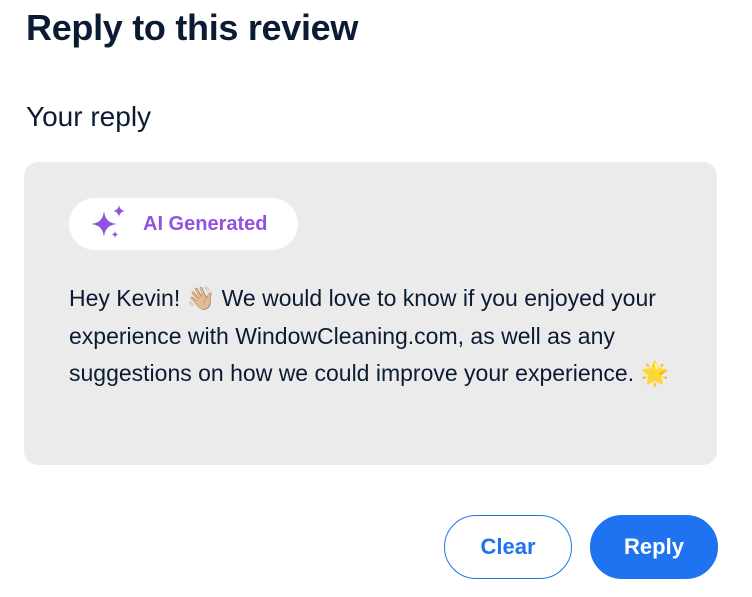  What do you see at coordinates (201, 299) in the screenshot?
I see `waving-hand-icon: 👋🏼` at bounding box center [201, 299].